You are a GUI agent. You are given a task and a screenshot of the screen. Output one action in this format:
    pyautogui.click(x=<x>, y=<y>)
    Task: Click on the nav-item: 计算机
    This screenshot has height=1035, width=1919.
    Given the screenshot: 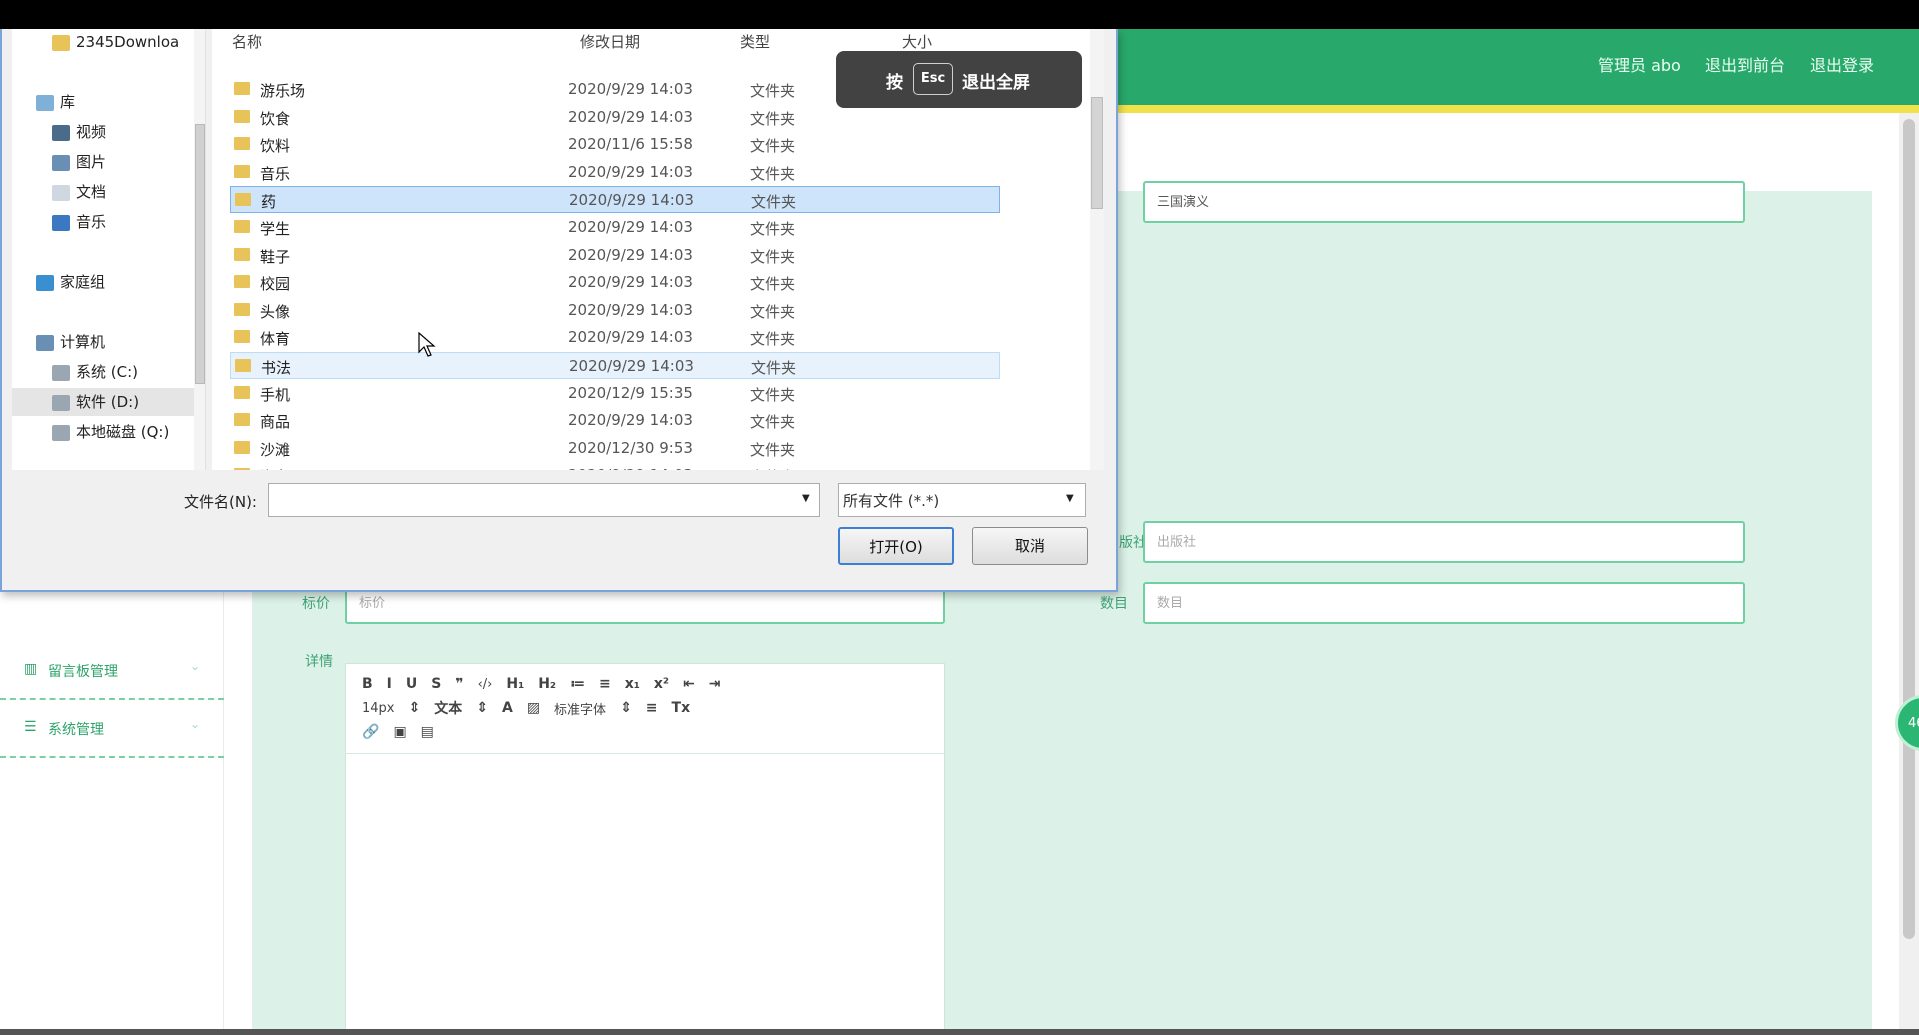 What is the action you would take?
    pyautogui.click(x=103, y=342)
    